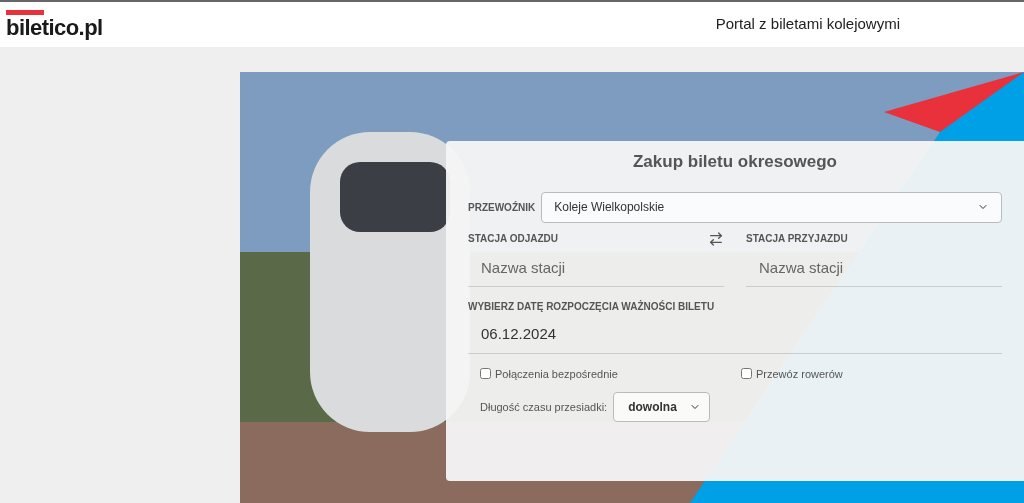  What do you see at coordinates (797, 239) in the screenshot?
I see `arrival-label: STACJA PRZYJAZDU` at bounding box center [797, 239].